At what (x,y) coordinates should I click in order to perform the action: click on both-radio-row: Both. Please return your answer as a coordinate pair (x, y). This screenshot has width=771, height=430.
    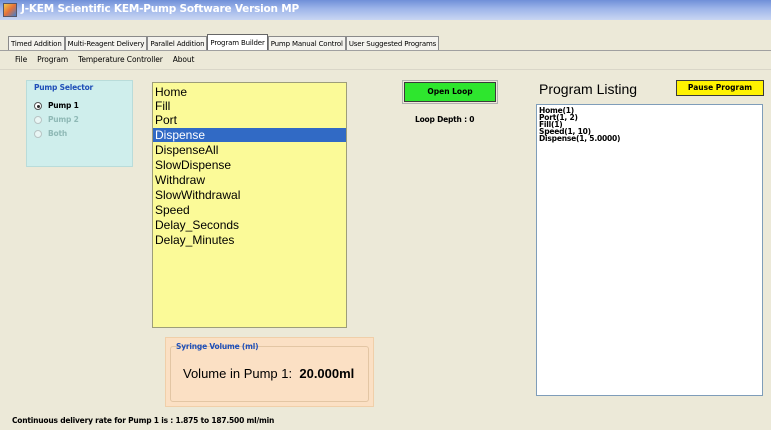
    Looking at the image, I should click on (50, 133).